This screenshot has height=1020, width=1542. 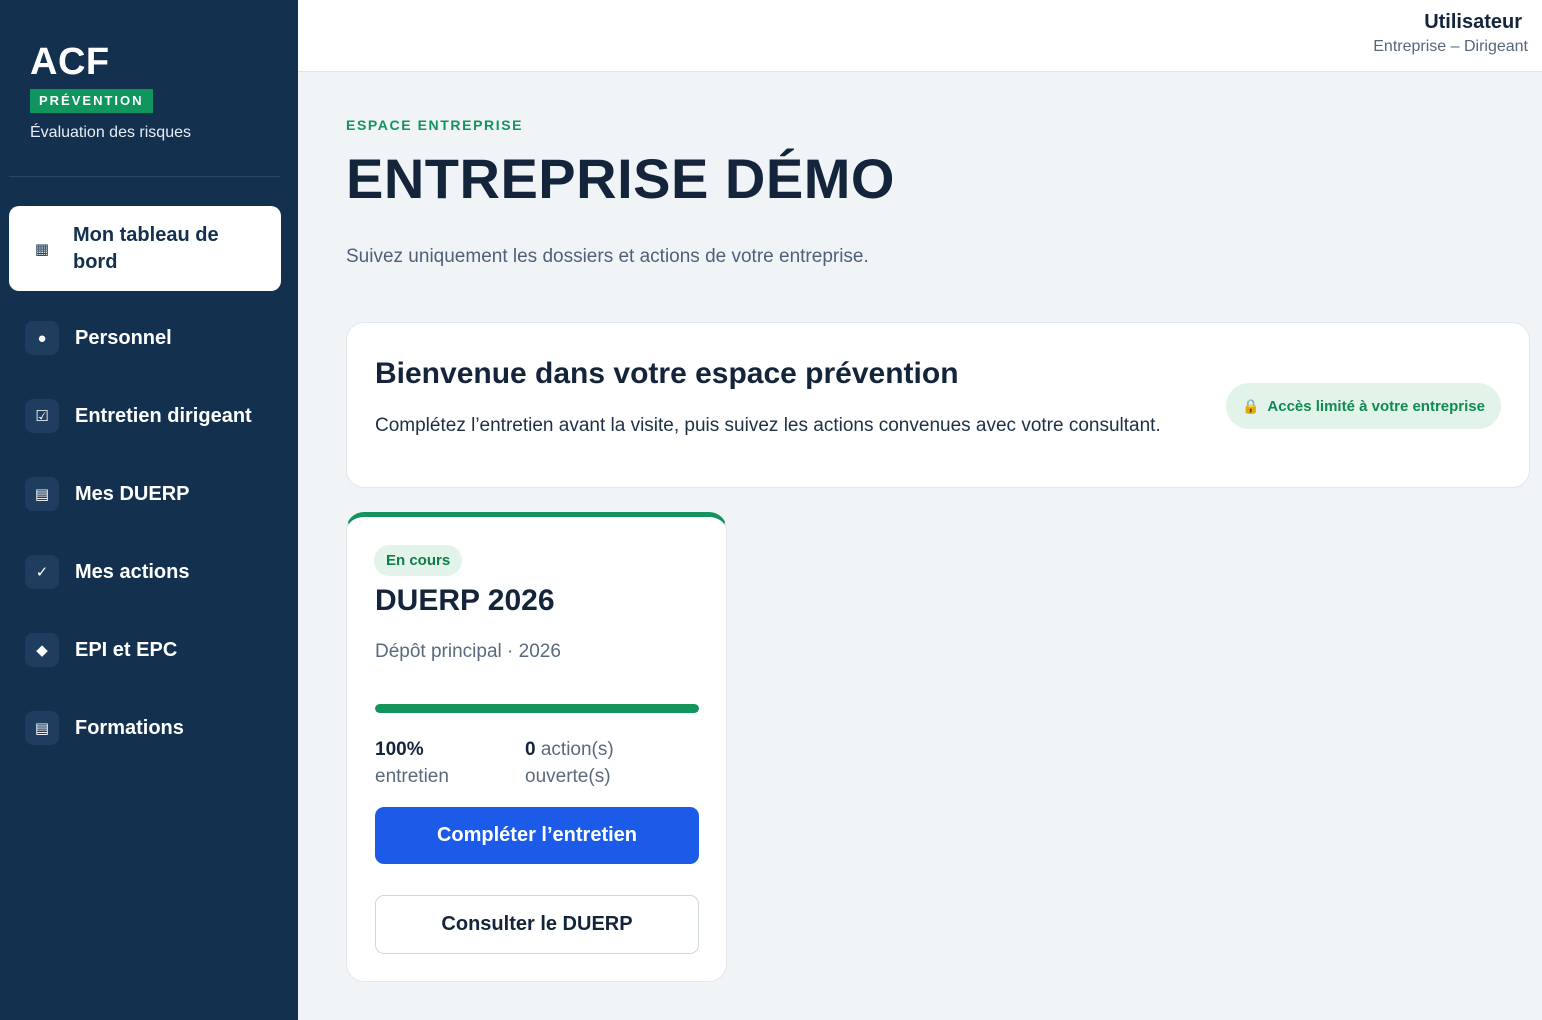 I want to click on card-title: DUERP 2026, so click(x=465, y=600).